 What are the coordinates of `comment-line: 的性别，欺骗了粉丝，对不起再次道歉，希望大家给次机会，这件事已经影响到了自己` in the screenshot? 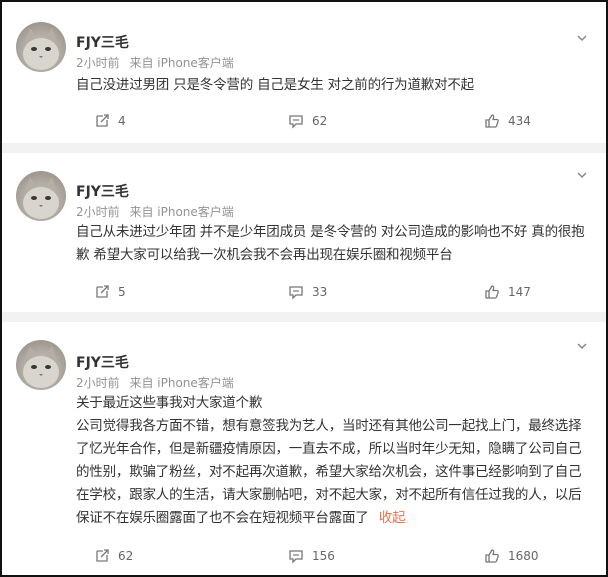 It's located at (329, 472).